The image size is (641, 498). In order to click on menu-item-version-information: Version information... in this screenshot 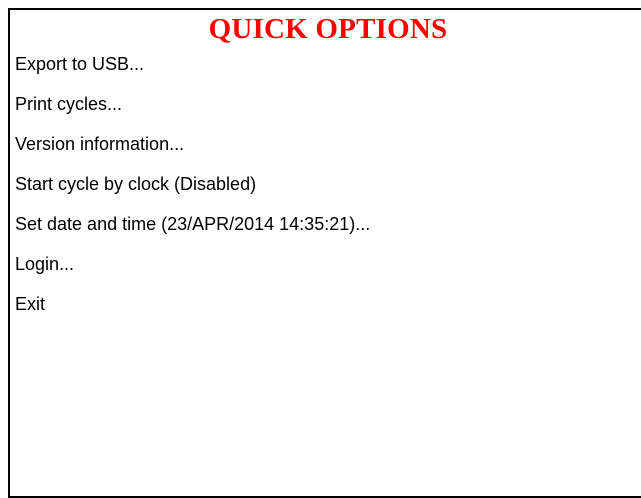, I will do `click(192, 150)`.